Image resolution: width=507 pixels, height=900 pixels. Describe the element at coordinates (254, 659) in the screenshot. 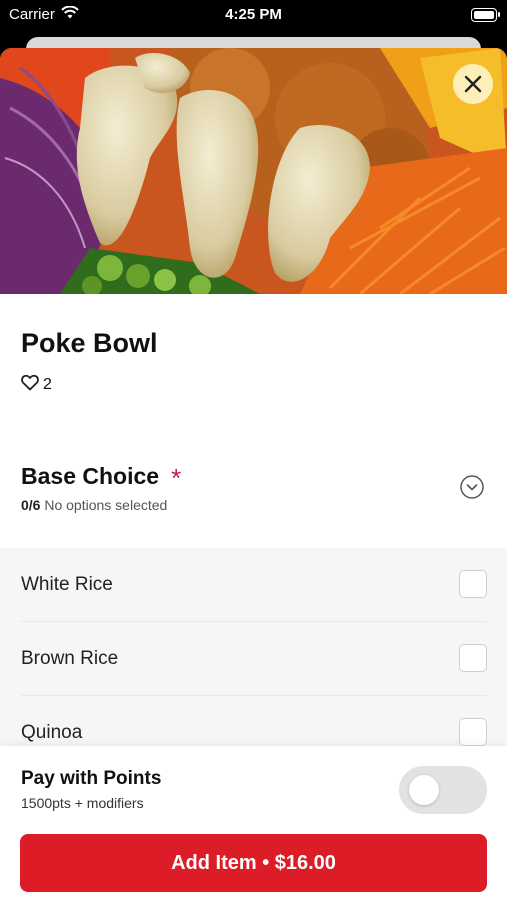

I see `option-row-brown-rice: Brown Rice` at that location.